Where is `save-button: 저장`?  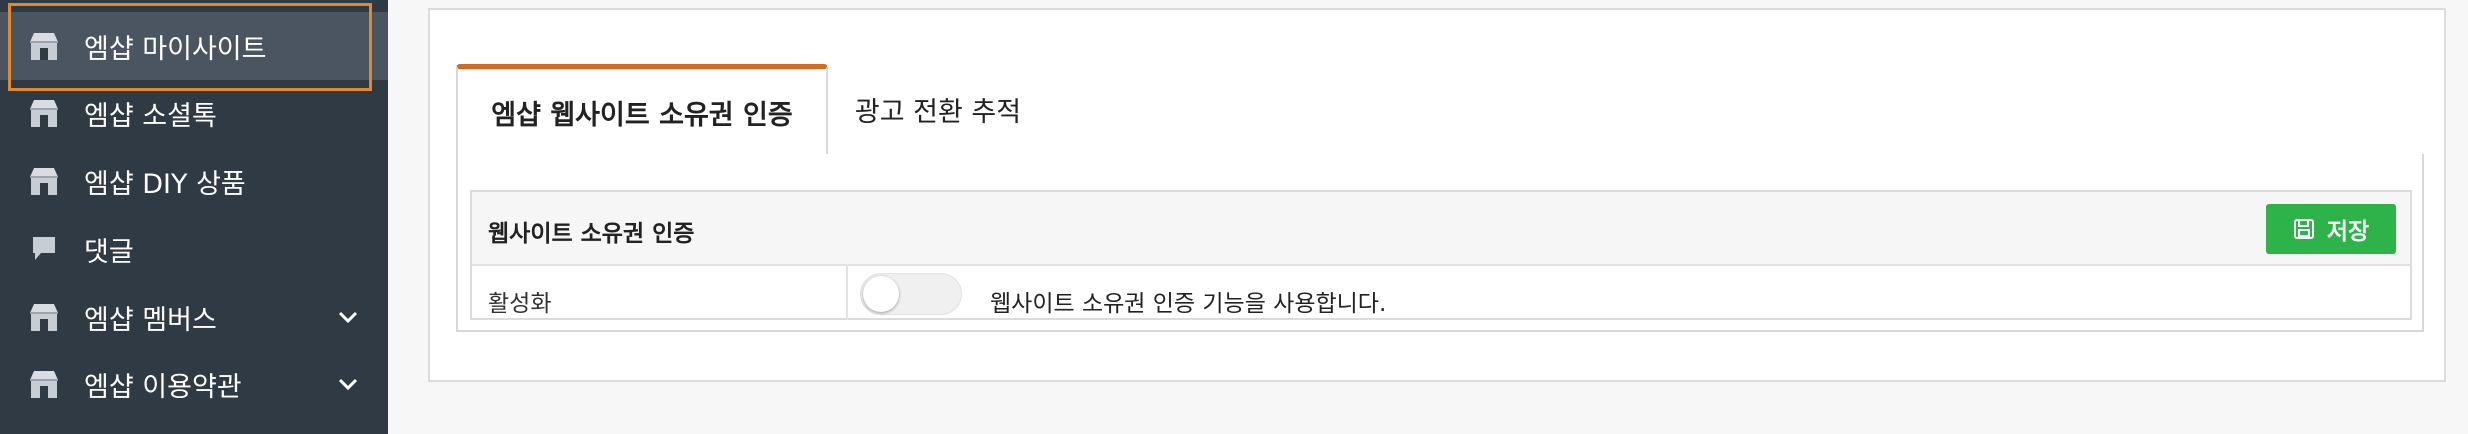 save-button: 저장 is located at coordinates (2331, 229).